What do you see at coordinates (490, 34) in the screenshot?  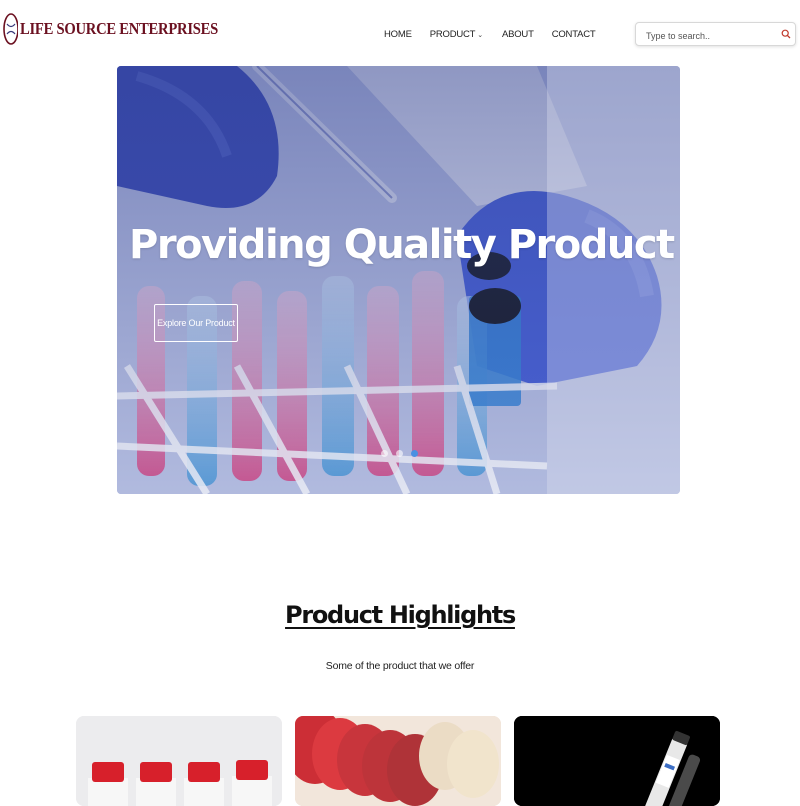 I see `main-nav: HOME PRODUCT ⌄ ABOUT CONTACT` at bounding box center [490, 34].